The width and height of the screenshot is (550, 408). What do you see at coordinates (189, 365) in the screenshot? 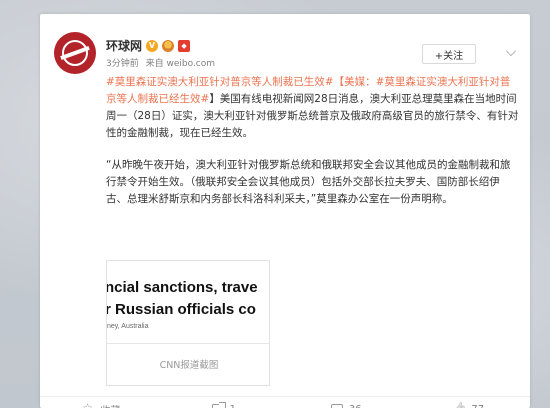
I see `image-caption: CNN报道截图` at bounding box center [189, 365].